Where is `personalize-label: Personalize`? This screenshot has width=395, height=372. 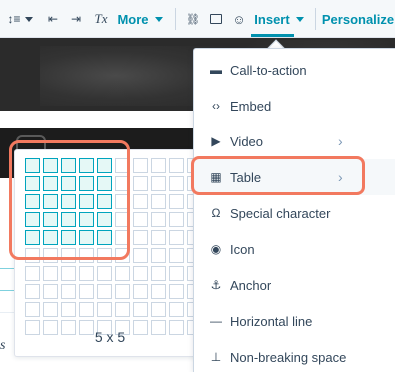
personalize-label: Personalize is located at coordinates (358, 19).